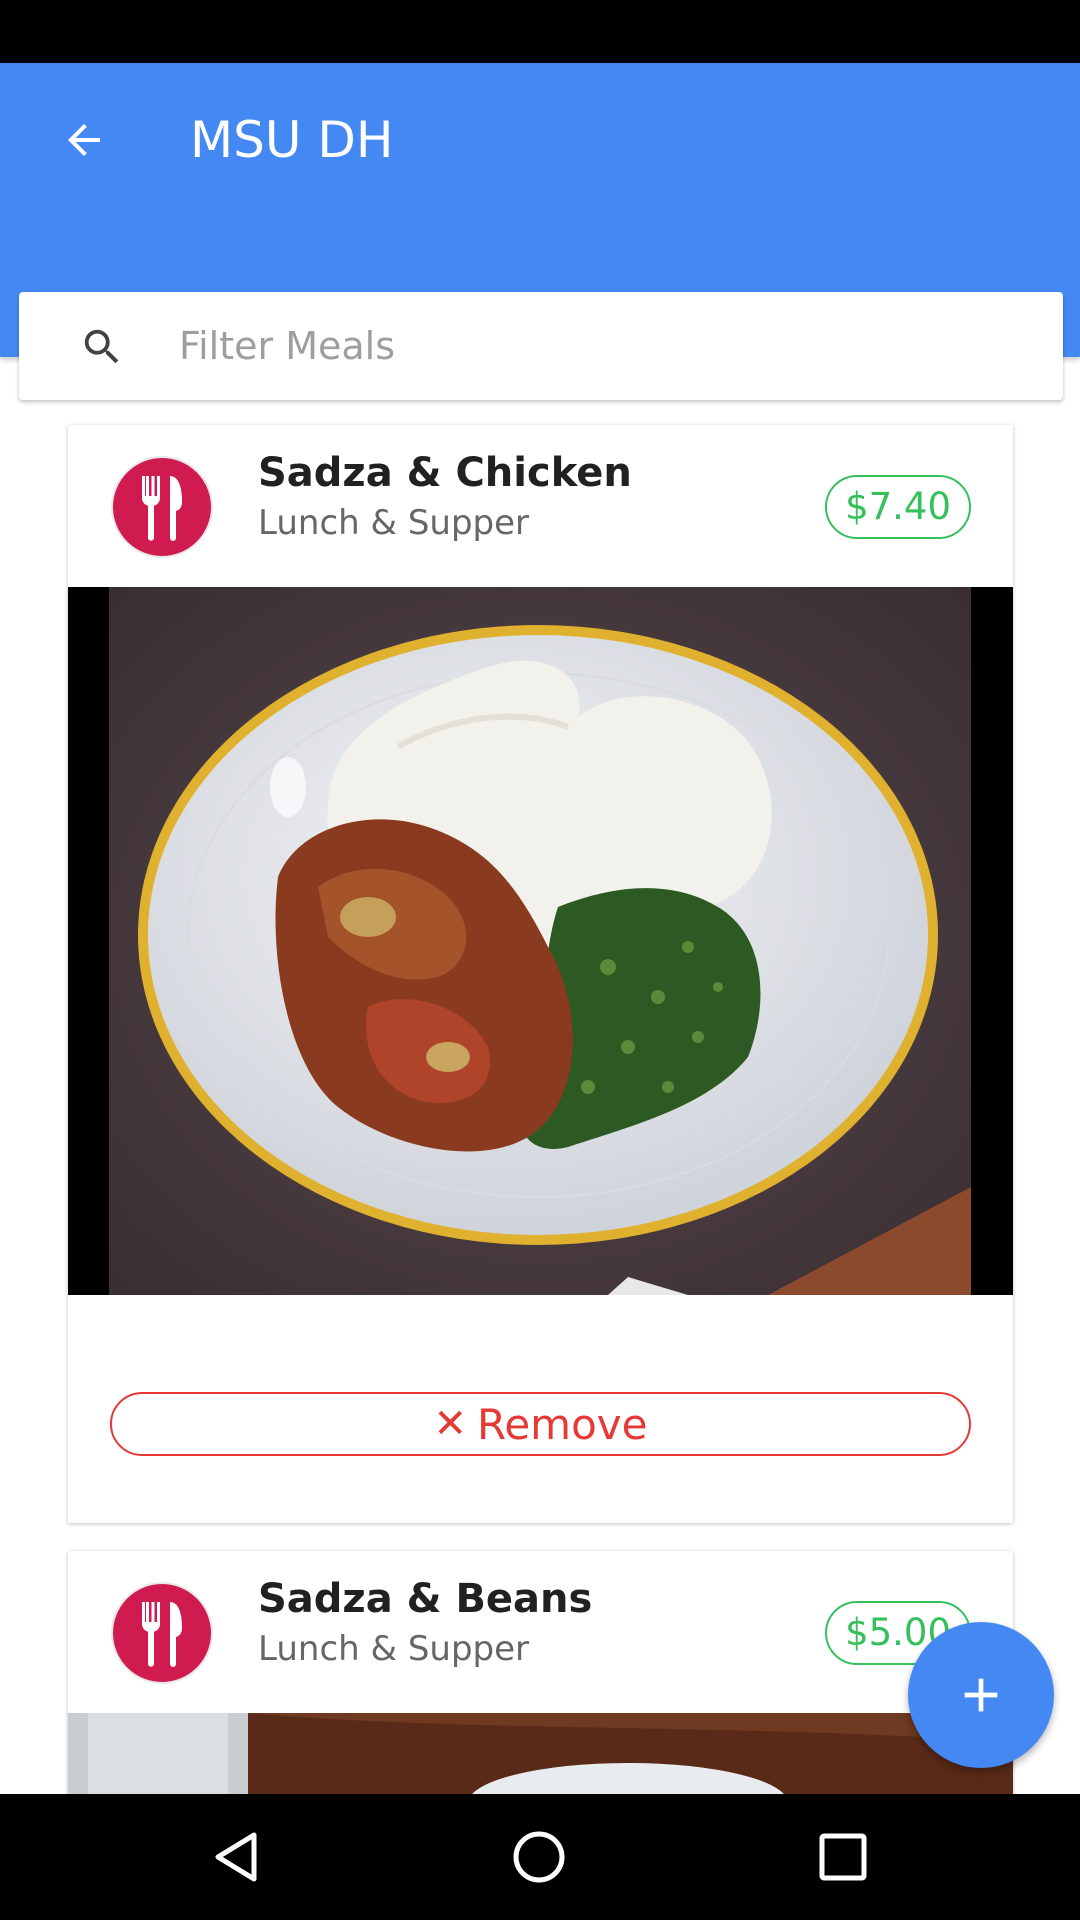  I want to click on meal-card-header: Sadza & Beans Lunch & Supper $5.00, so click(540, 1632).